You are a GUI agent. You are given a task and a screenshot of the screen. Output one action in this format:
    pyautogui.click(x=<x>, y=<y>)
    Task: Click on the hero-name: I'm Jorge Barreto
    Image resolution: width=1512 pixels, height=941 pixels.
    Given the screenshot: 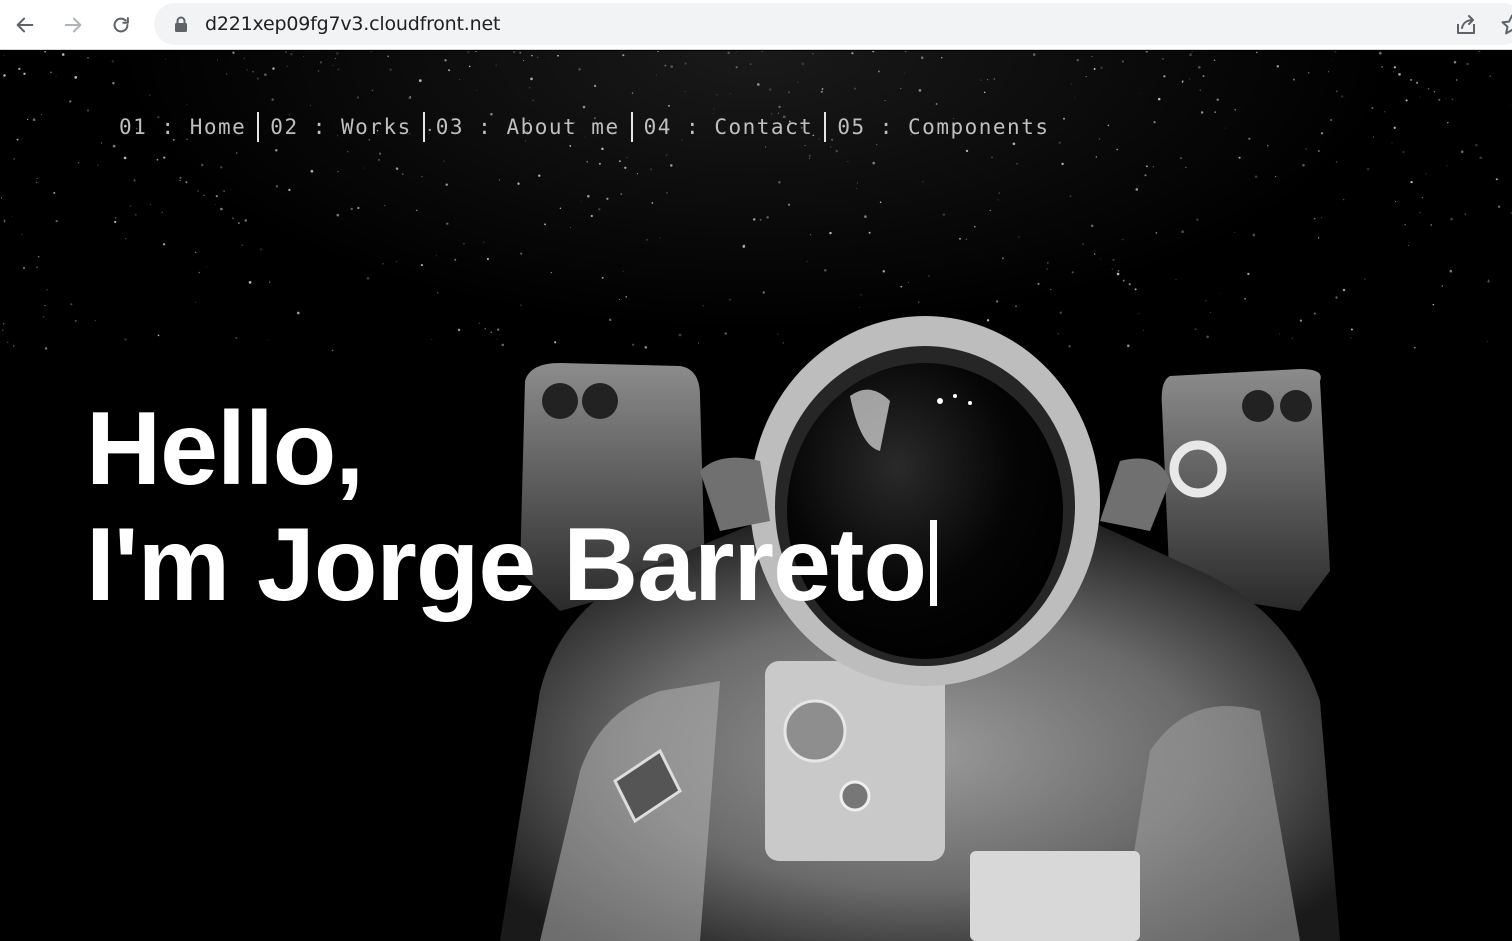 What is the action you would take?
    pyautogui.click(x=506, y=565)
    